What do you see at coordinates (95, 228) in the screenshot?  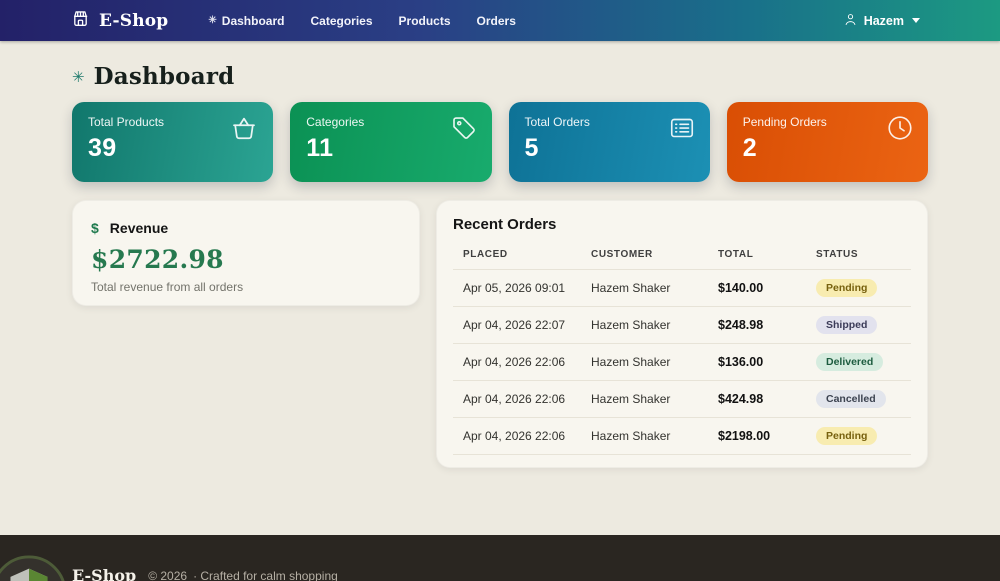 I see `dollar-icon: $` at bounding box center [95, 228].